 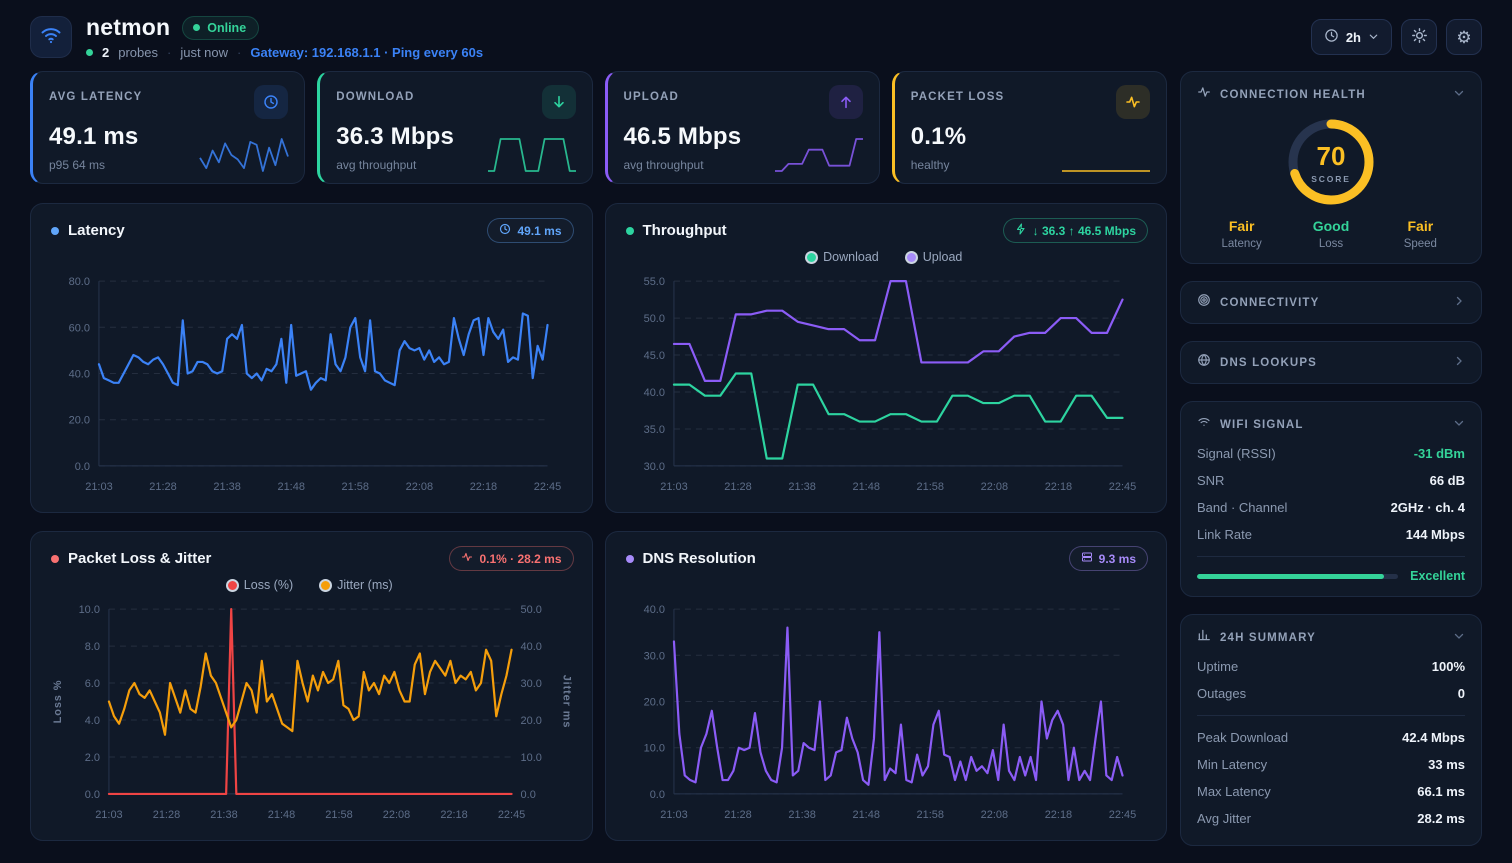 What do you see at coordinates (96, 97) in the screenshot?
I see `stat-label: AVG LATENCY` at bounding box center [96, 97].